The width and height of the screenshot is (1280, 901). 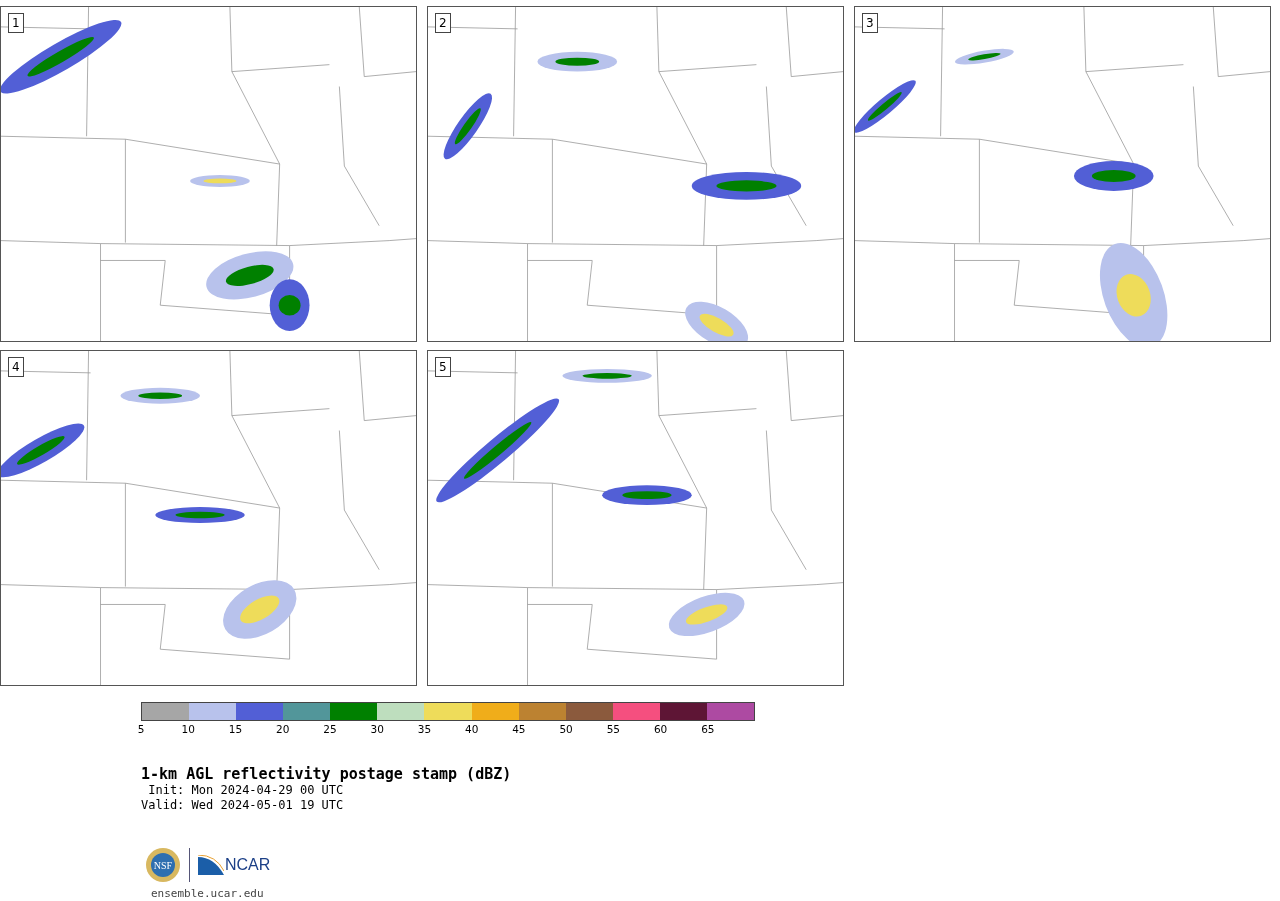 I want to click on tick-label: 65, so click(x=708, y=729).